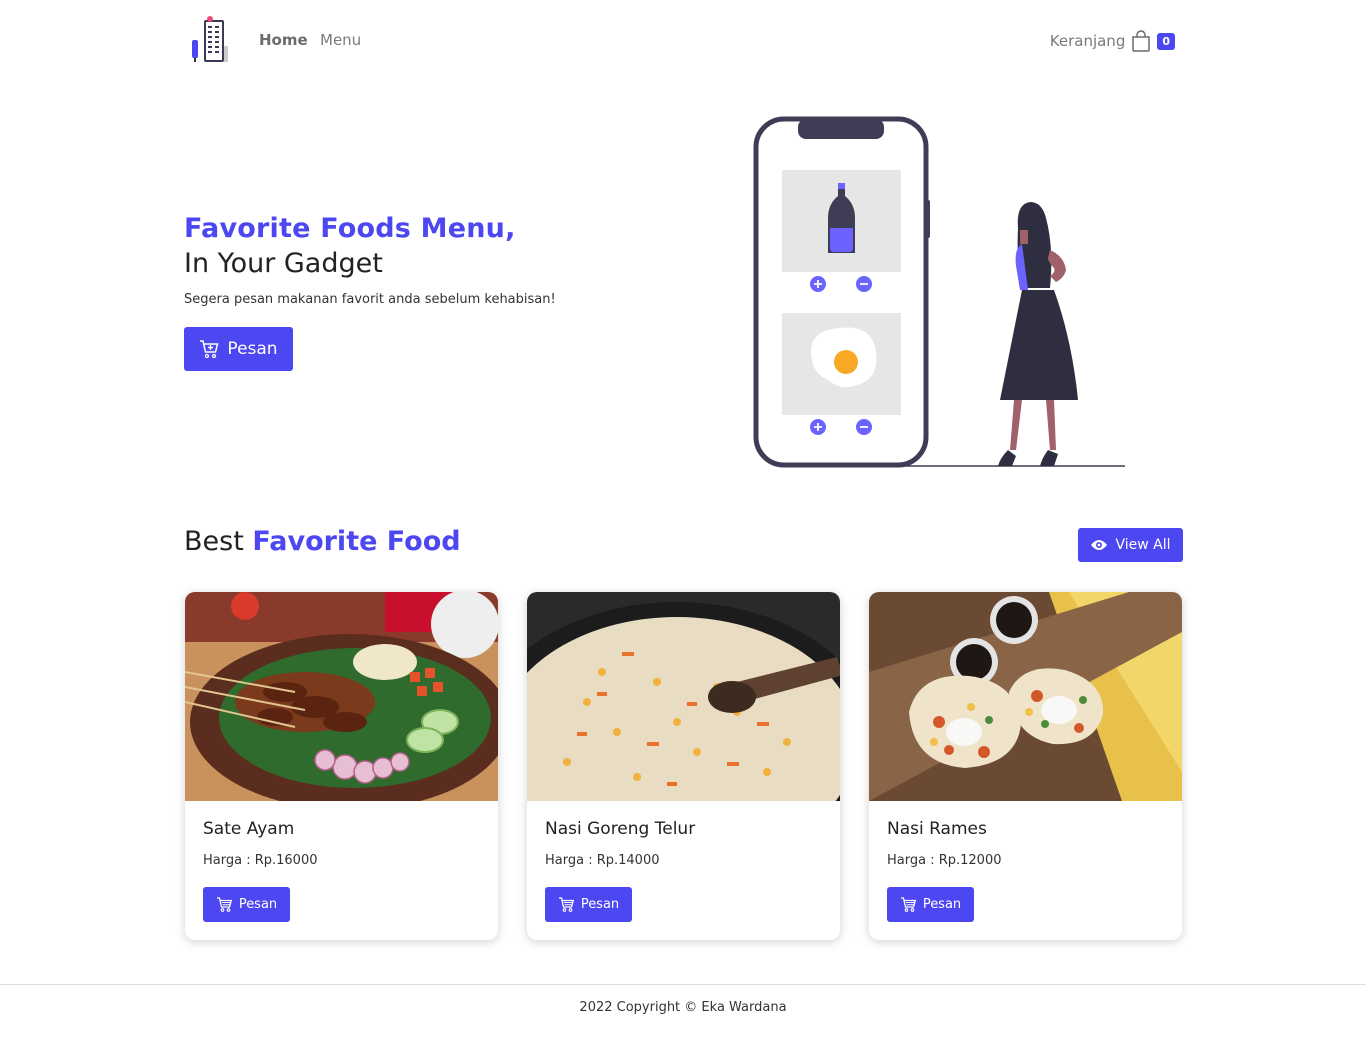 This screenshot has height=1064, width=1366. I want to click on product-image-sate-ayam, so click(341, 696).